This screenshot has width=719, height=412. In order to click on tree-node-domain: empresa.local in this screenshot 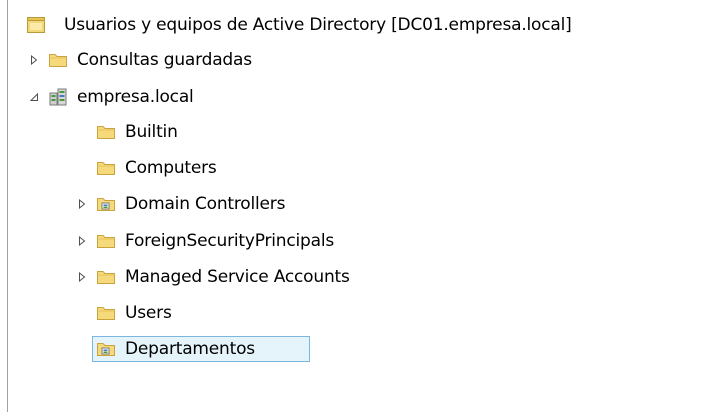, I will do `click(359, 97)`.